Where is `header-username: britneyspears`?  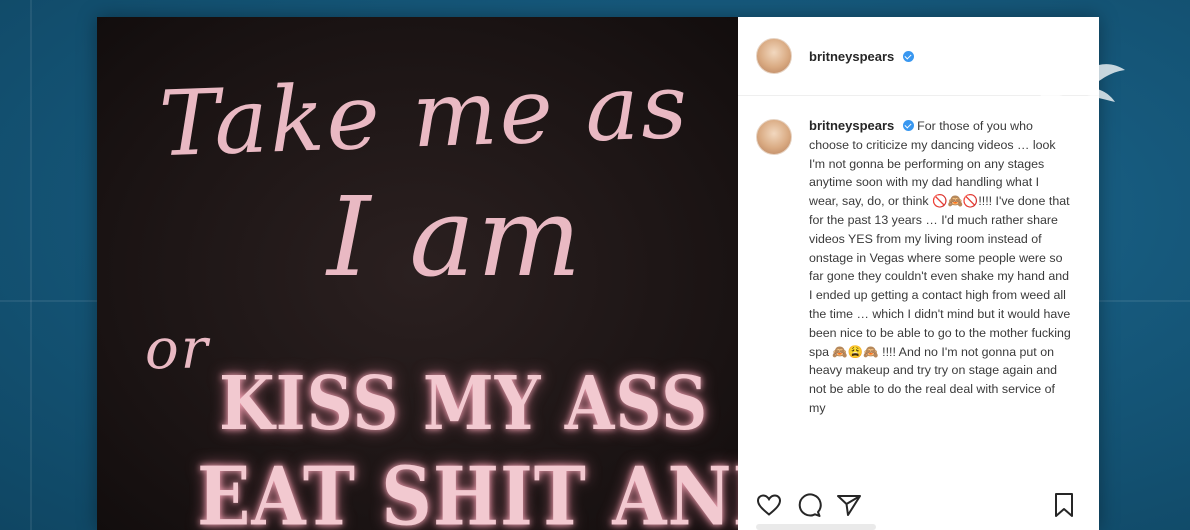
header-username: britneyspears is located at coordinates (861, 56).